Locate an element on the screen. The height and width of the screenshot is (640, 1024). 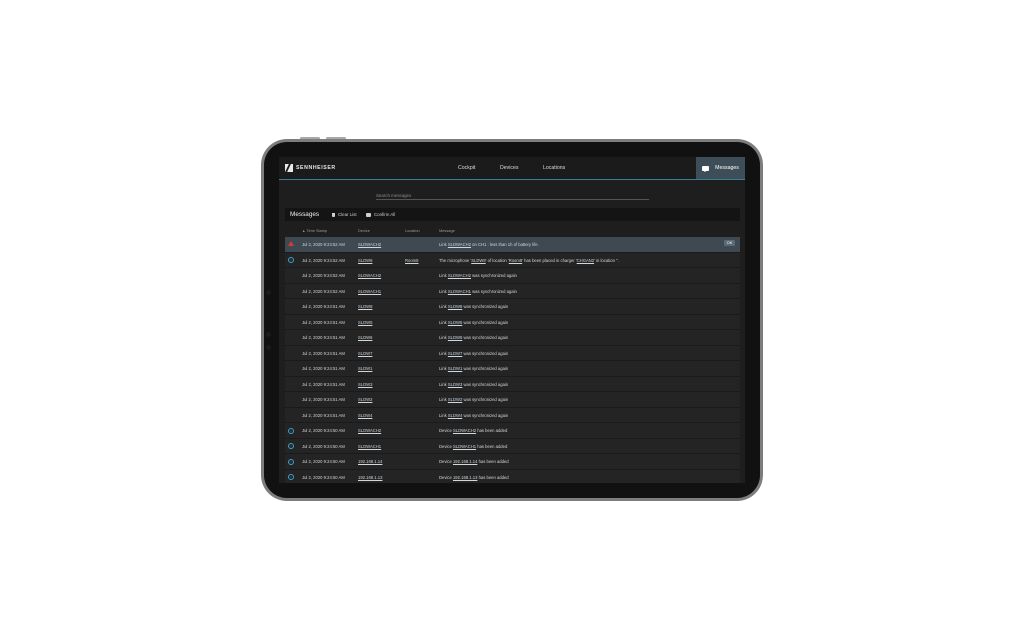
message-cell: Link SLDW1 was synchronized again is located at coordinates (473, 368).